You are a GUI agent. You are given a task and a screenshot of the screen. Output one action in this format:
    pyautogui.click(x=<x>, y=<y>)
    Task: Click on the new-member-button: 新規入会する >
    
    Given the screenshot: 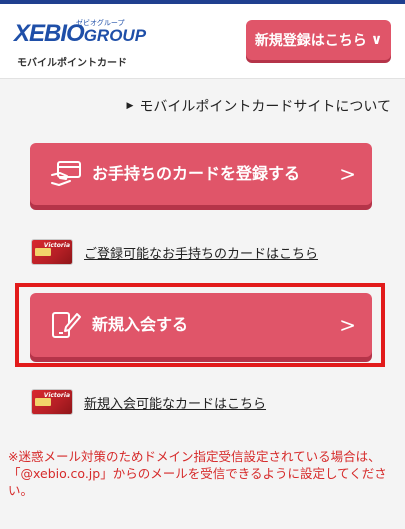 What is the action you would take?
    pyautogui.click(x=201, y=325)
    